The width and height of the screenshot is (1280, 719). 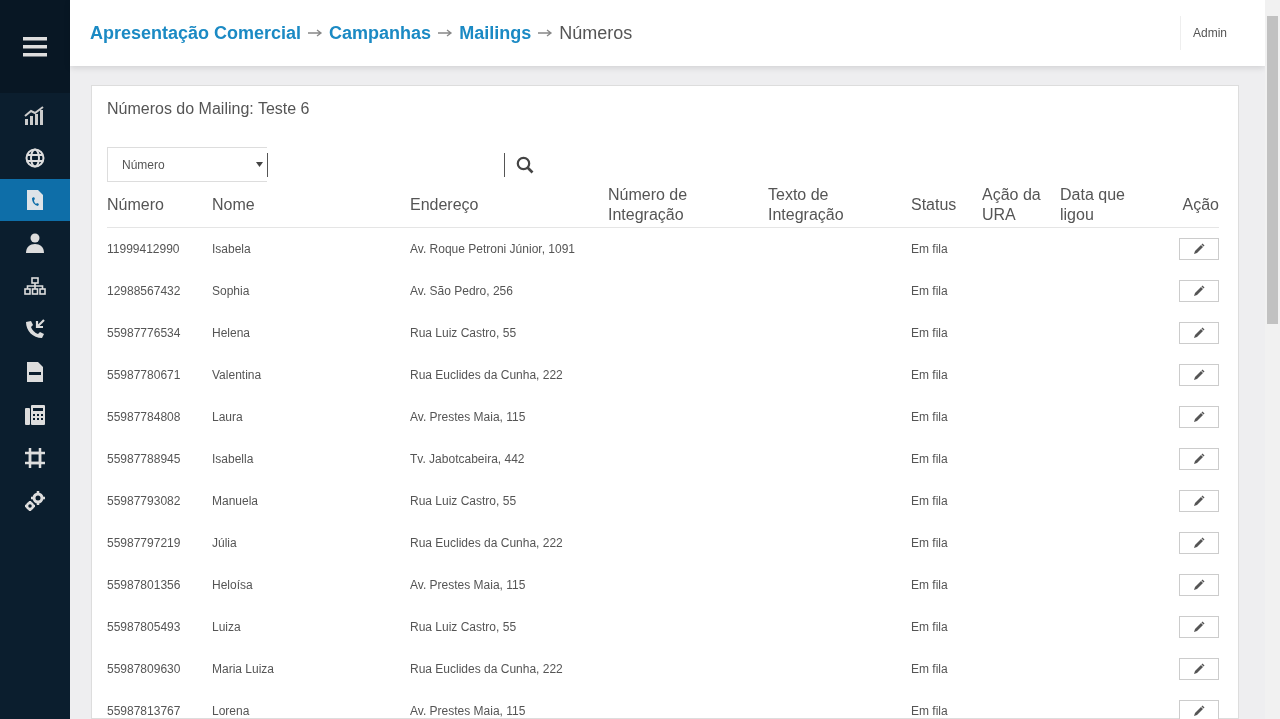 I want to click on user-icon, so click(x=35, y=242).